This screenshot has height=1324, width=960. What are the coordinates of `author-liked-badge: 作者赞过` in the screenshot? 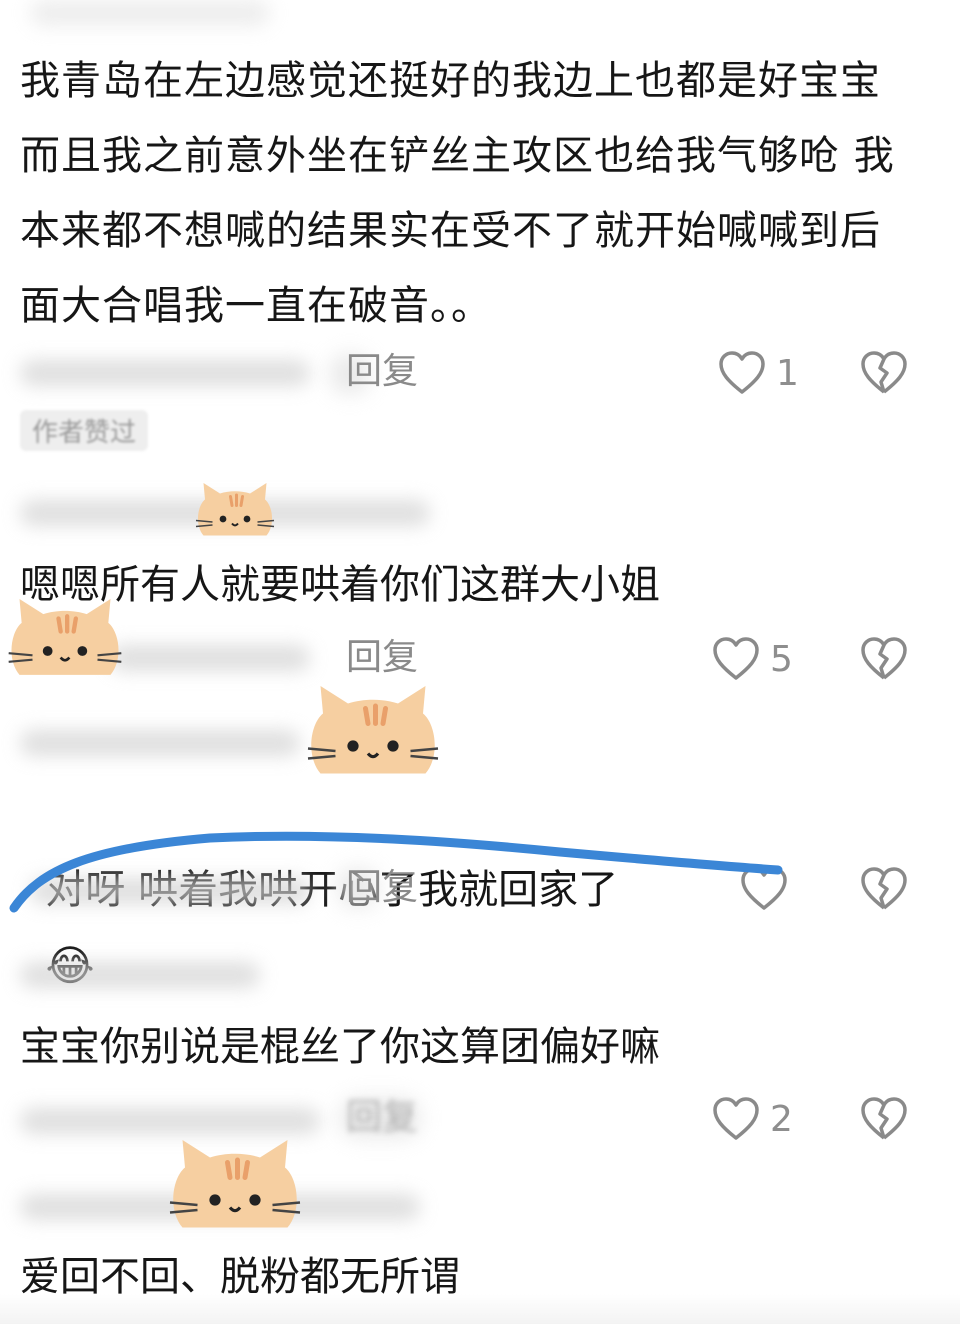 It's located at (84, 430).